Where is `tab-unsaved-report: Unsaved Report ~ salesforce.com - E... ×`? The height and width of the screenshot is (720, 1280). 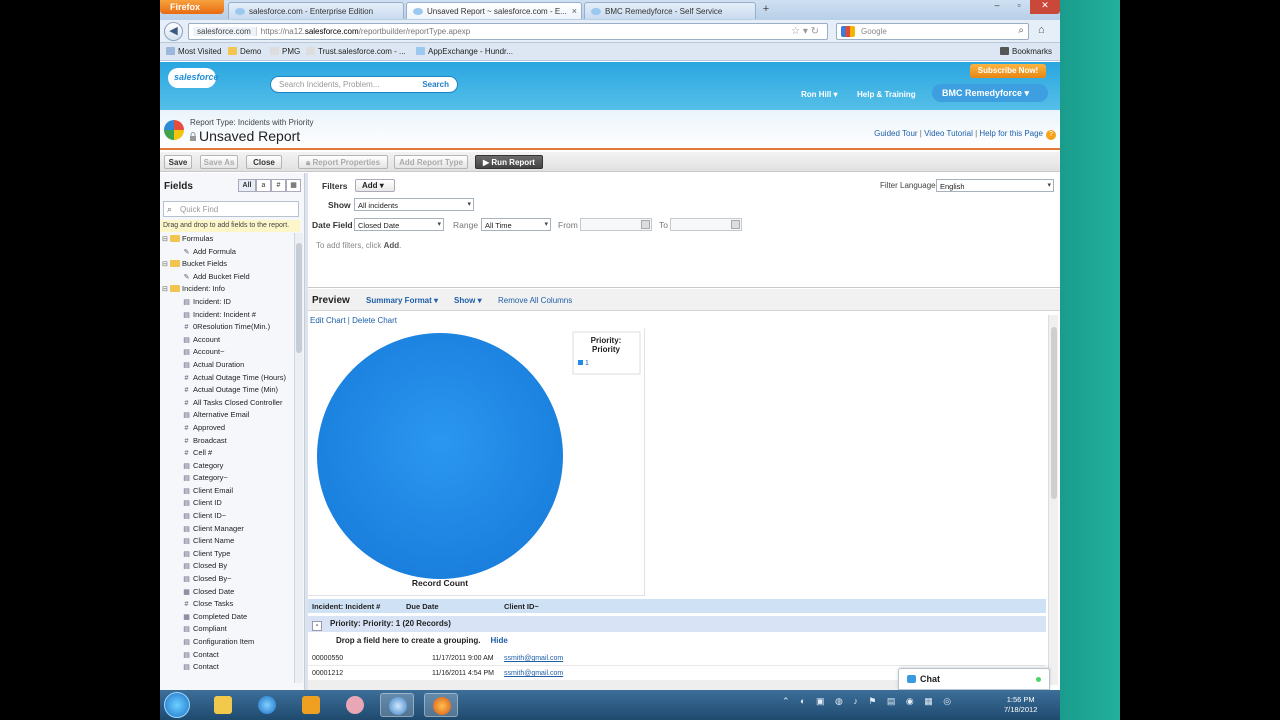 tab-unsaved-report: Unsaved Report ~ salesforce.com - E... × is located at coordinates (494, 10).